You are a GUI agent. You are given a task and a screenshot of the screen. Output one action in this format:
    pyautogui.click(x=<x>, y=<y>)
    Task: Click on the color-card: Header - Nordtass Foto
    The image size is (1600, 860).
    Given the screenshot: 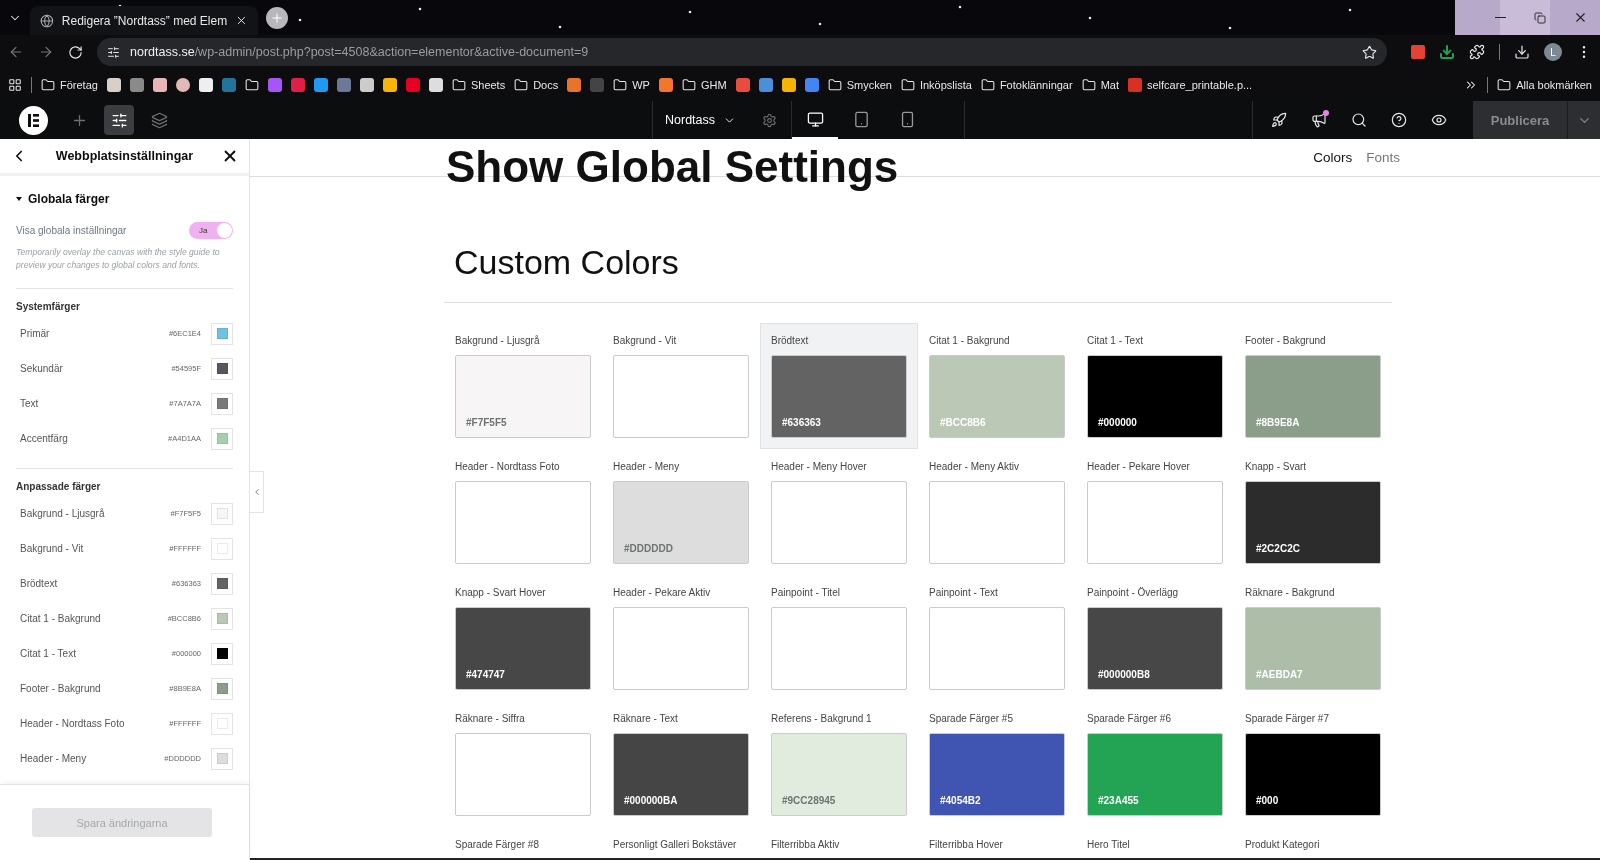 What is the action you would take?
    pyautogui.click(x=523, y=512)
    